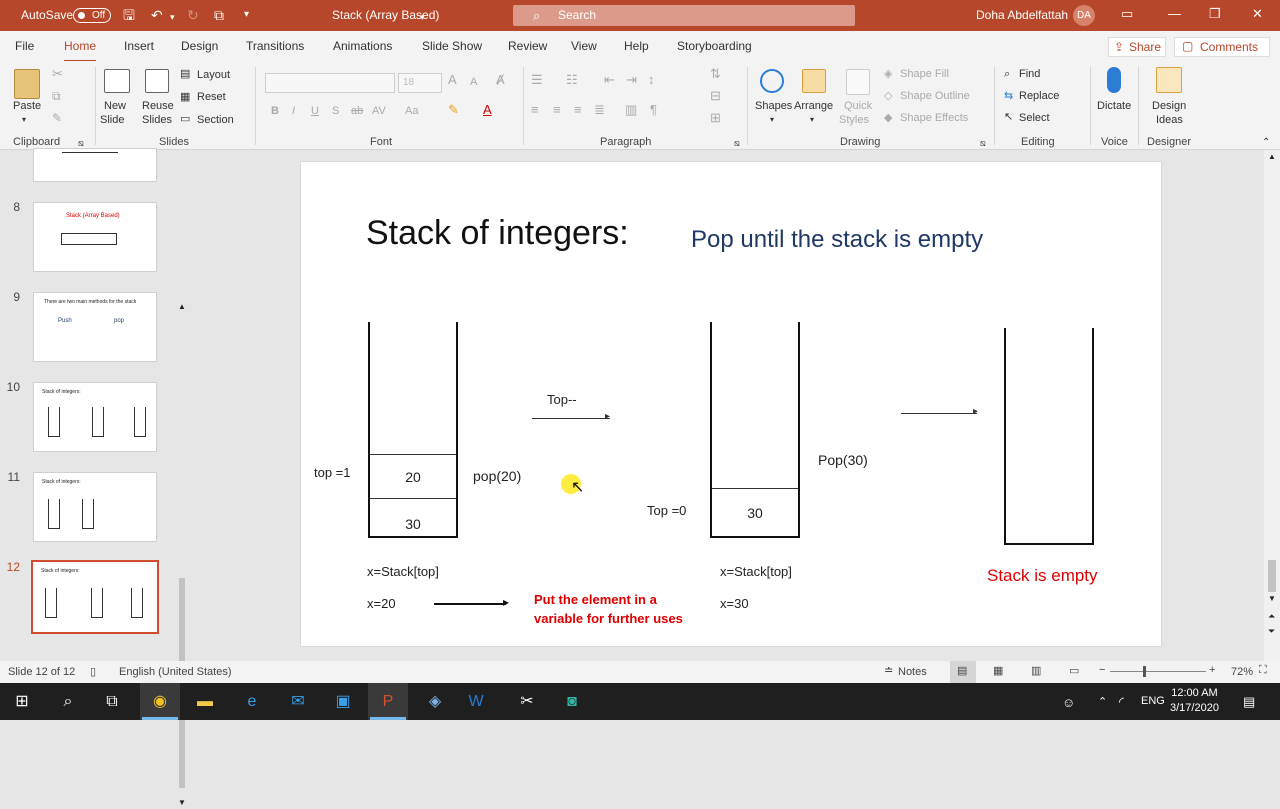 This screenshot has height=809, width=1280. I want to click on spellcheck-icon: ▯, so click(93, 671).